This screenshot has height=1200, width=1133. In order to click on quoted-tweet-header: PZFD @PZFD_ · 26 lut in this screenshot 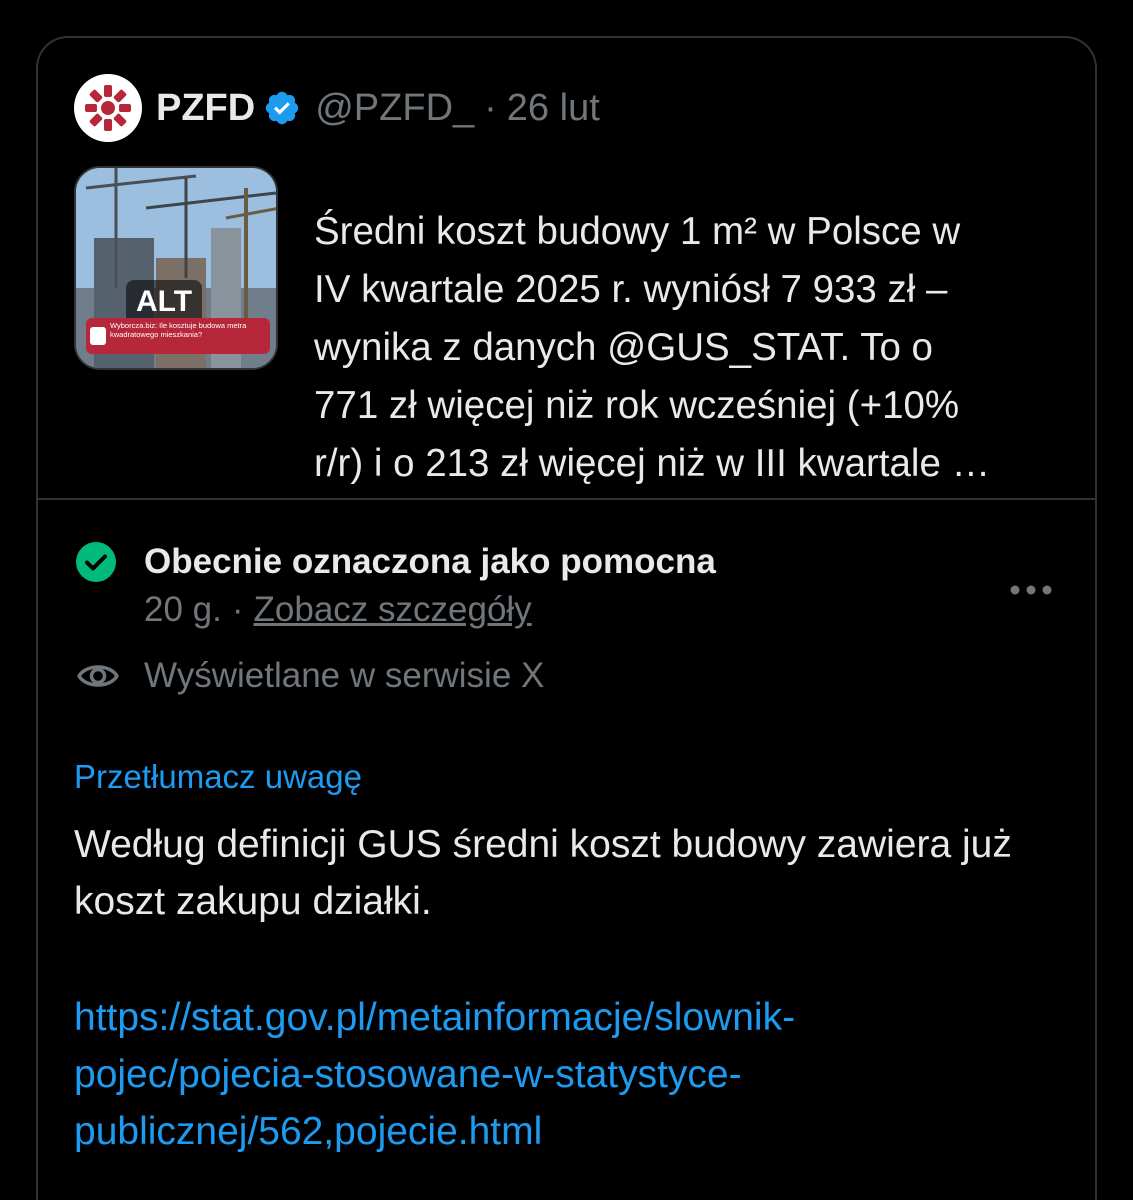, I will do `click(337, 108)`.